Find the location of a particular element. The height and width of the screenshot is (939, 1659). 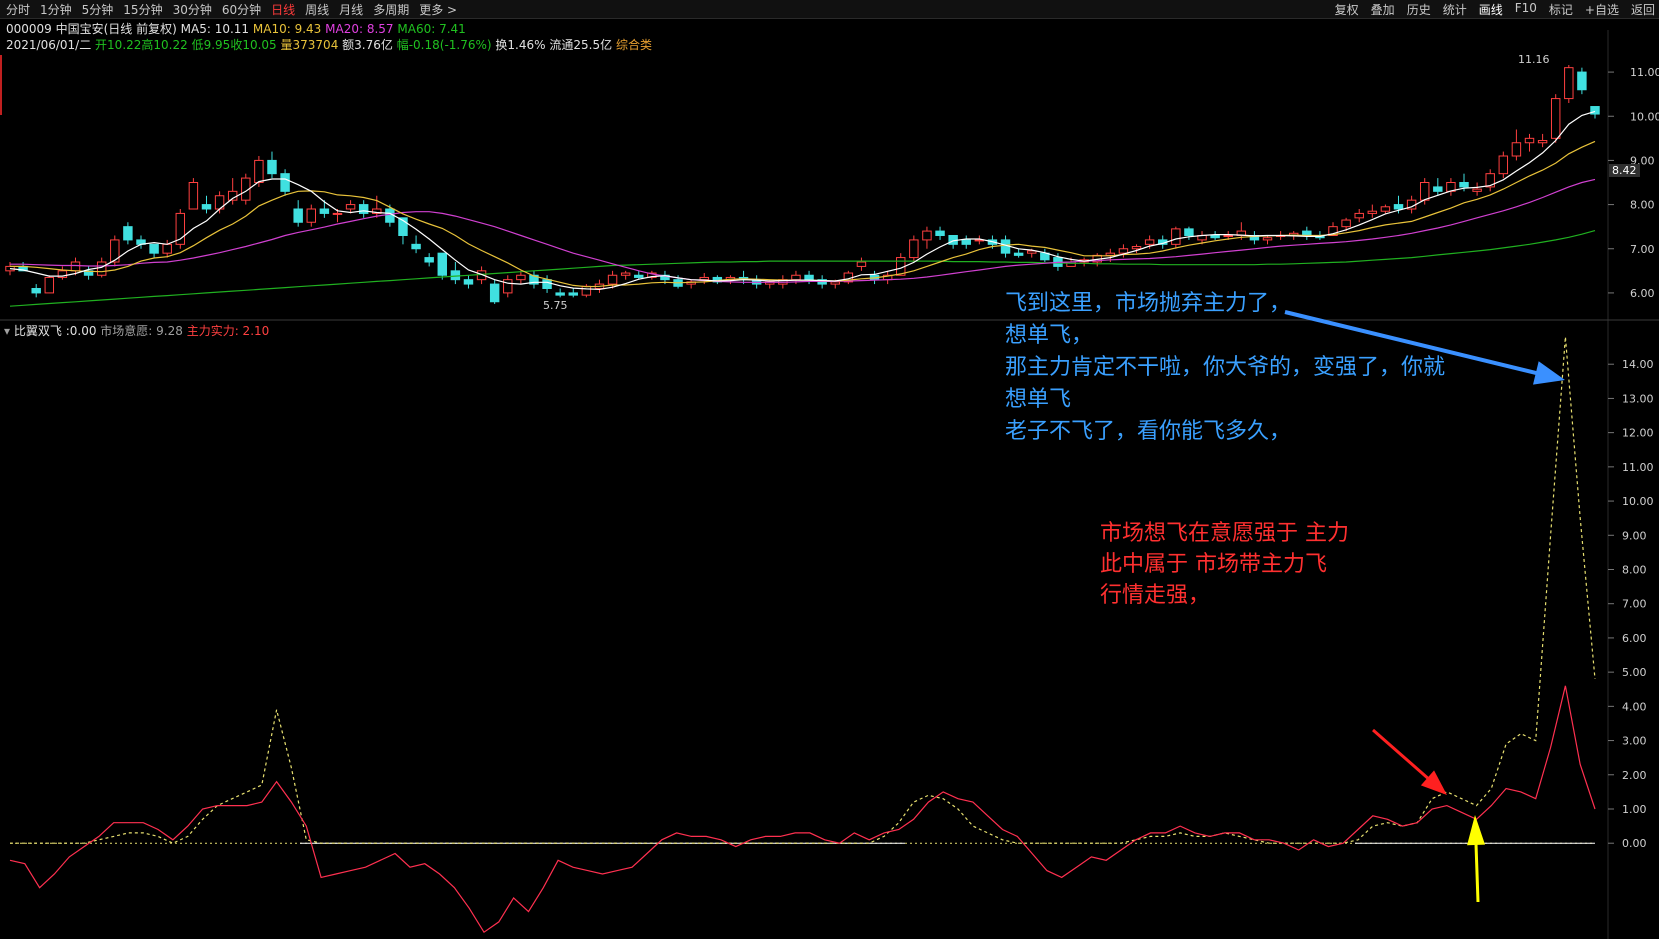

annotation-line: 市场想飞在意愿强于 主力 is located at coordinates (1224, 533).